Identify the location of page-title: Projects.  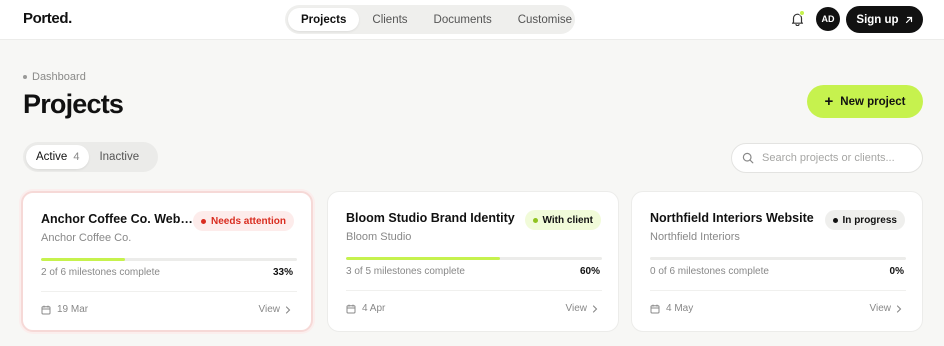
(73, 104).